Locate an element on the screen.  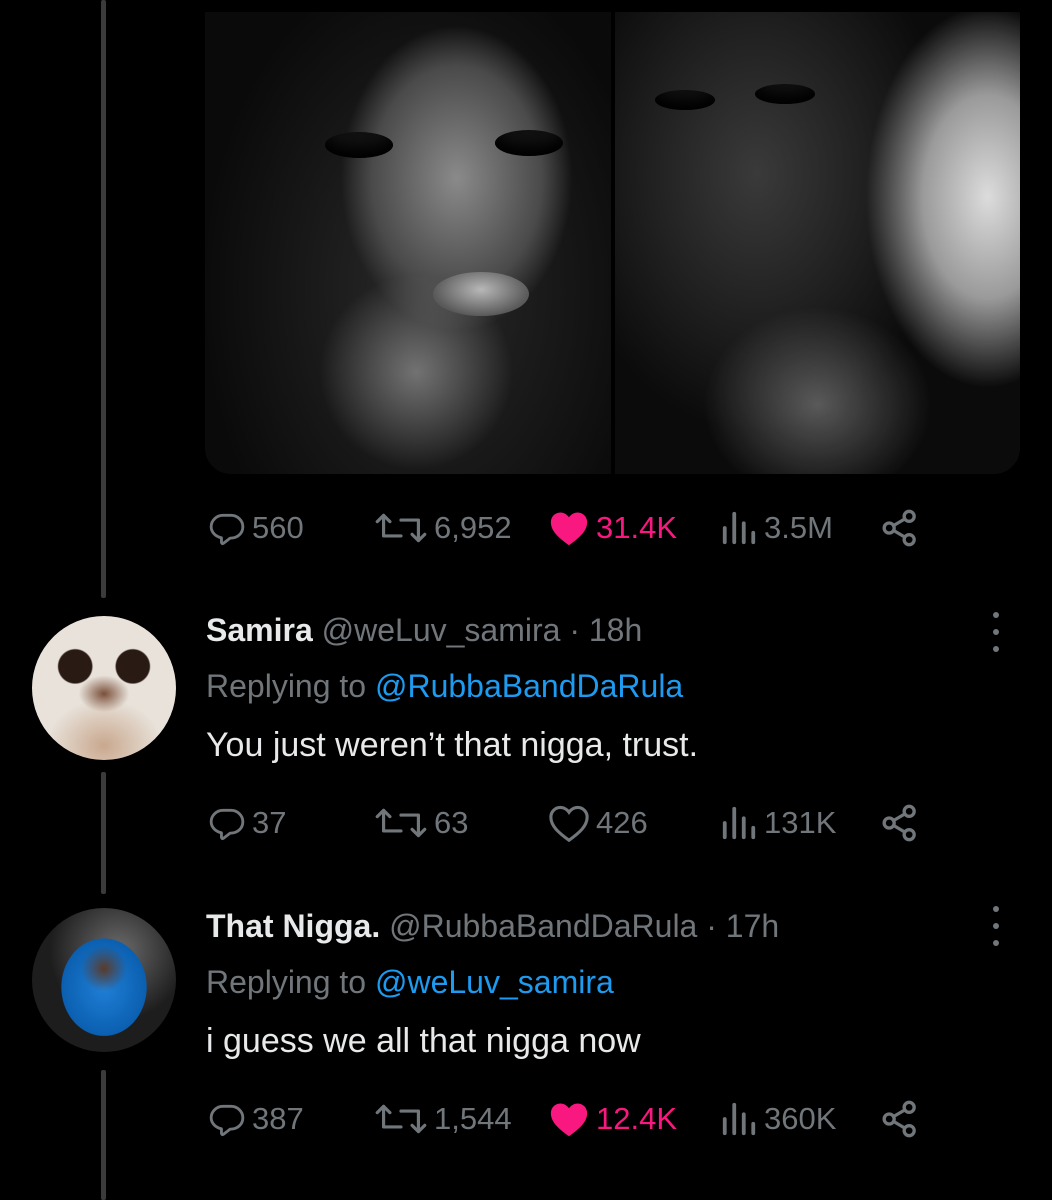
reply-button: 37 is located at coordinates (247, 823).